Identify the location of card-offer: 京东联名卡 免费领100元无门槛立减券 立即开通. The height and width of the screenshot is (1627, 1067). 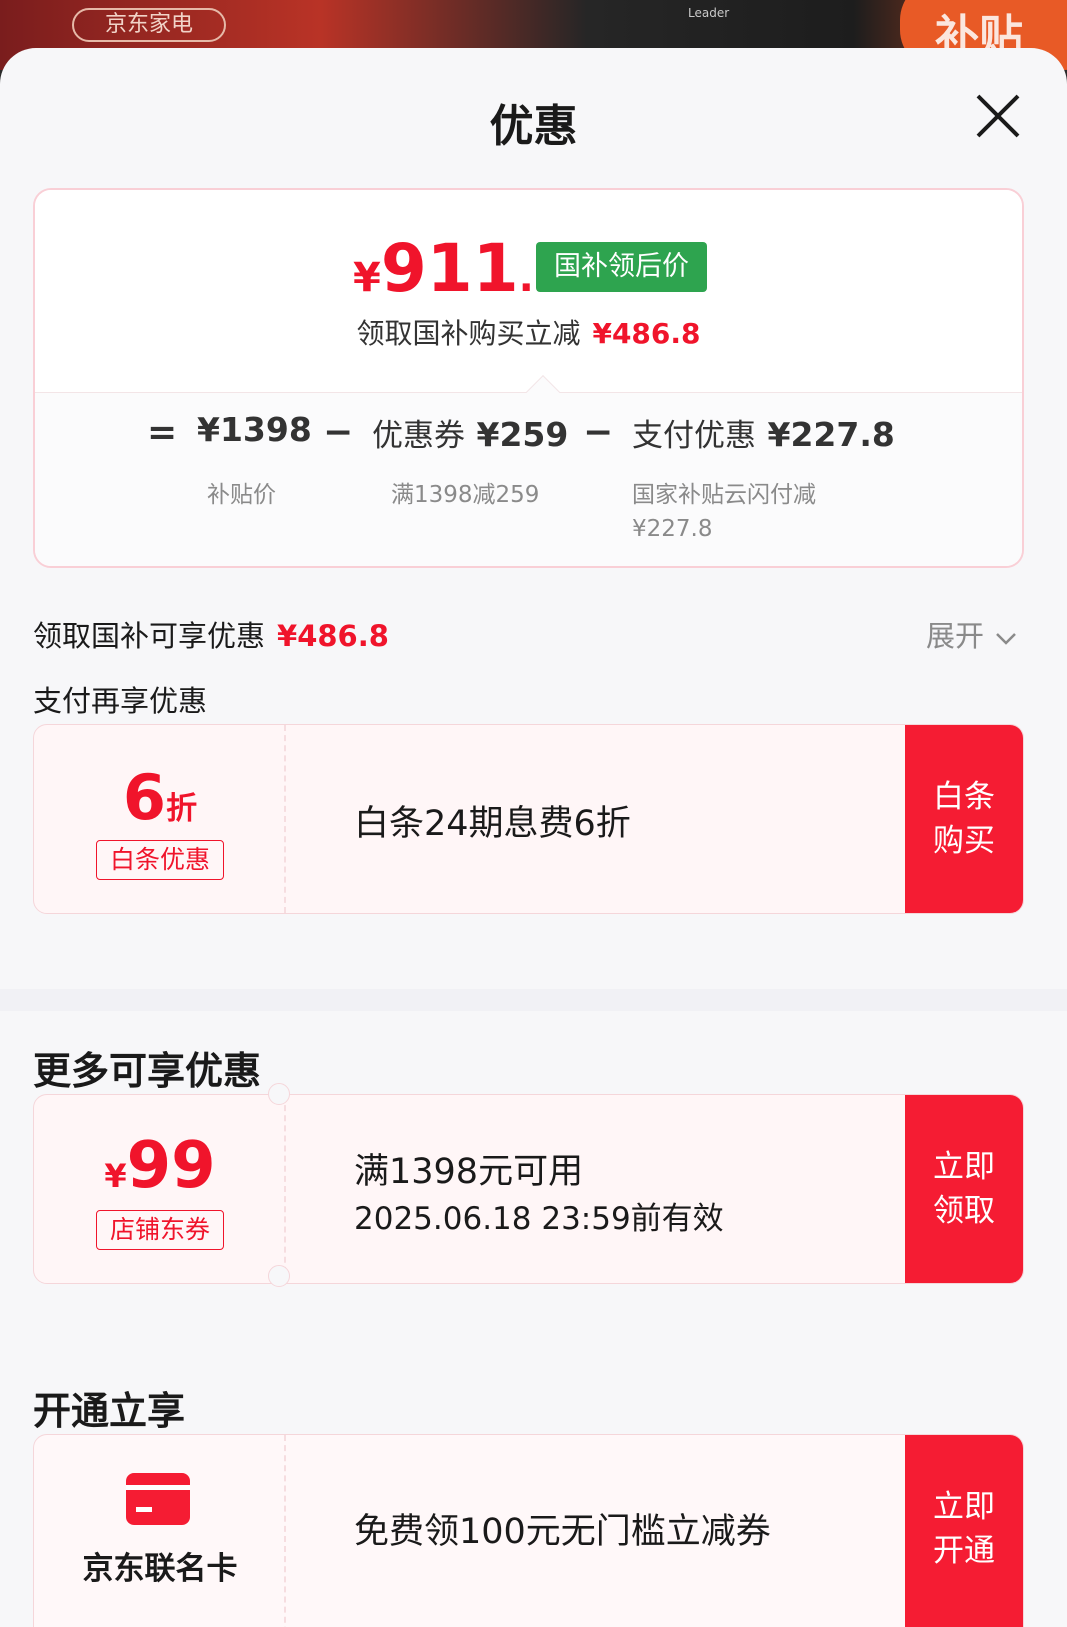
(528, 1530).